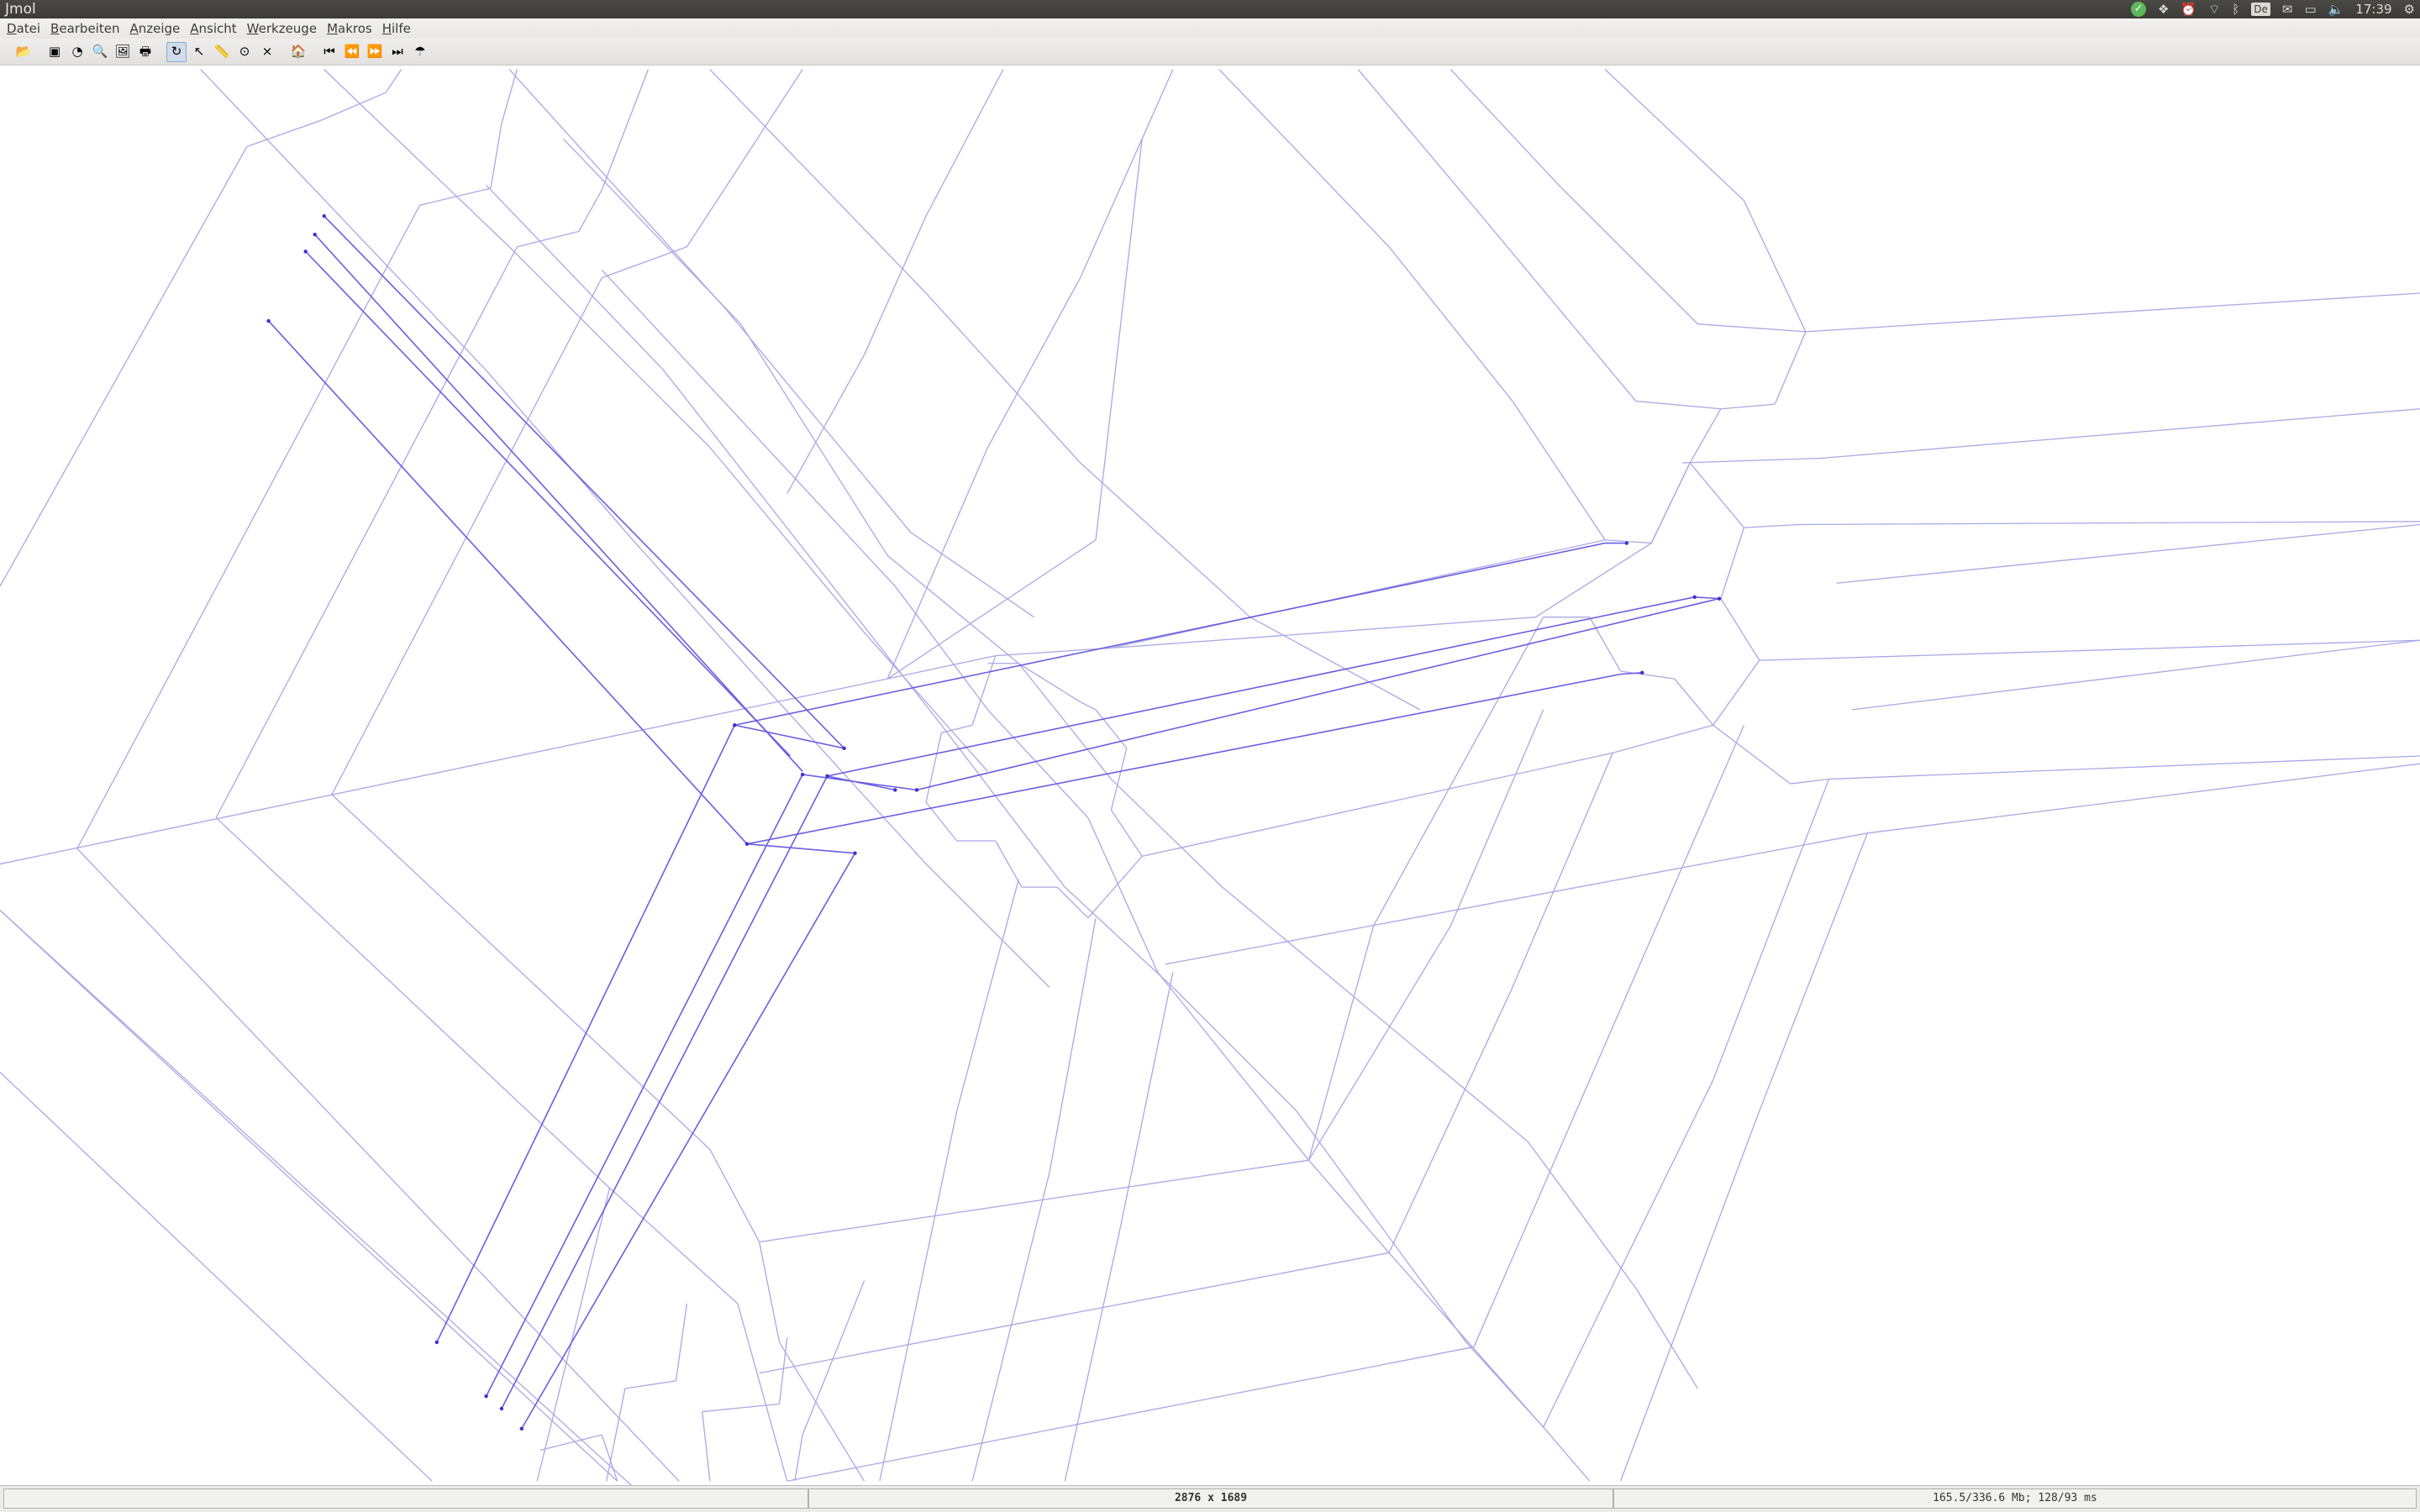  What do you see at coordinates (23, 28) in the screenshot?
I see `menu-datei: Datei` at bounding box center [23, 28].